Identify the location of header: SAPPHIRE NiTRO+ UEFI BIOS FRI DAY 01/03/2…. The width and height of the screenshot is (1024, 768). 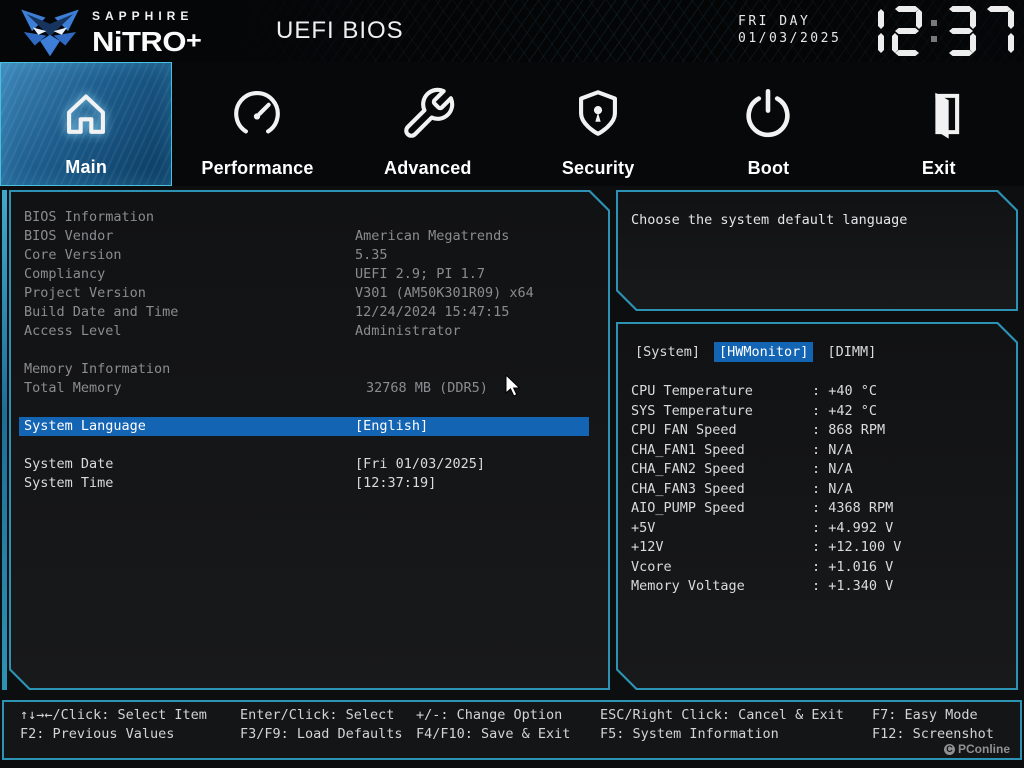
(512, 31).